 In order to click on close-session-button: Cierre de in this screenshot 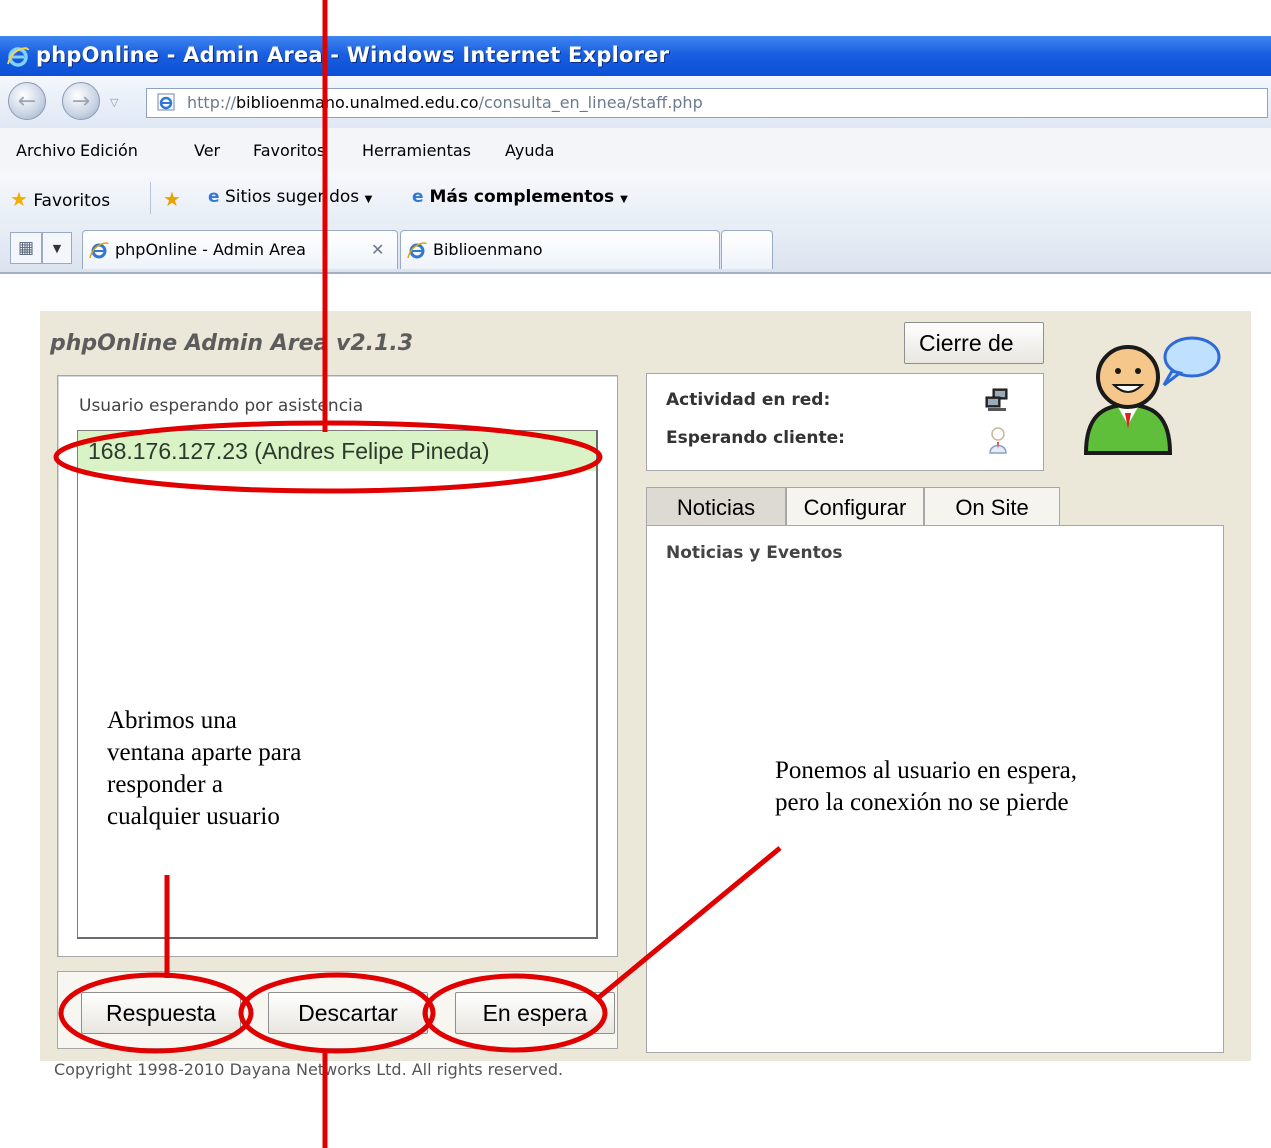, I will do `click(974, 343)`.